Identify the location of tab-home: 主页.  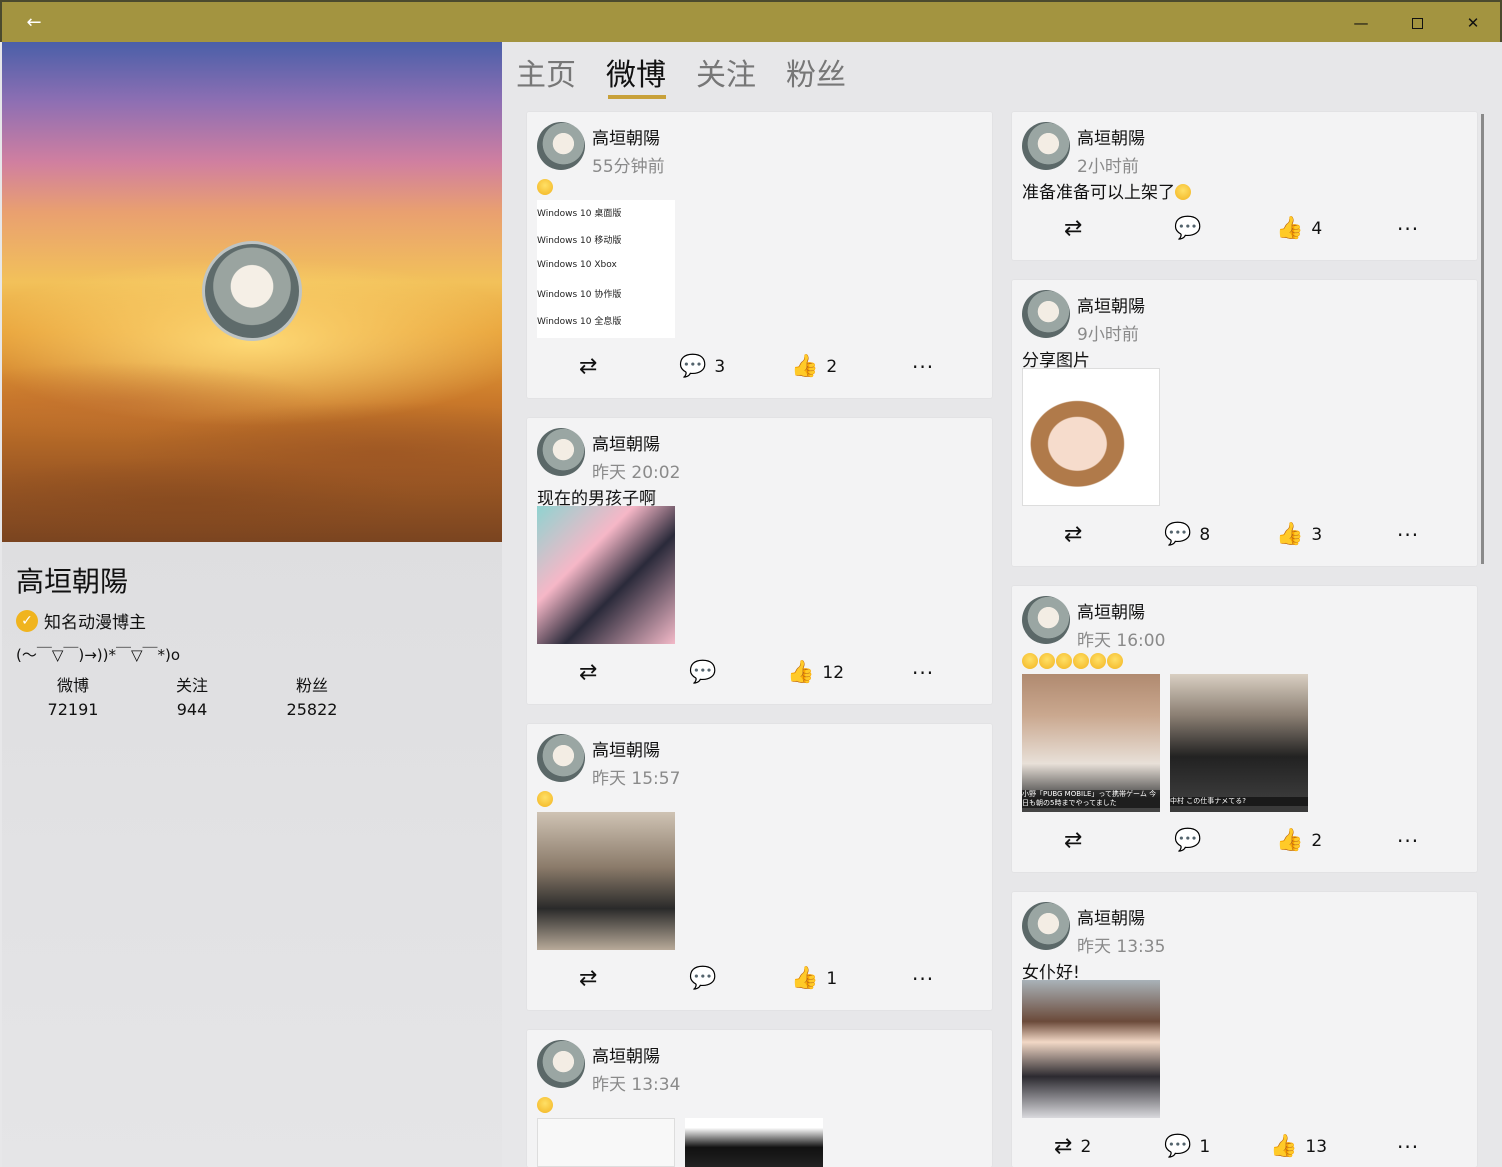
(546, 72).